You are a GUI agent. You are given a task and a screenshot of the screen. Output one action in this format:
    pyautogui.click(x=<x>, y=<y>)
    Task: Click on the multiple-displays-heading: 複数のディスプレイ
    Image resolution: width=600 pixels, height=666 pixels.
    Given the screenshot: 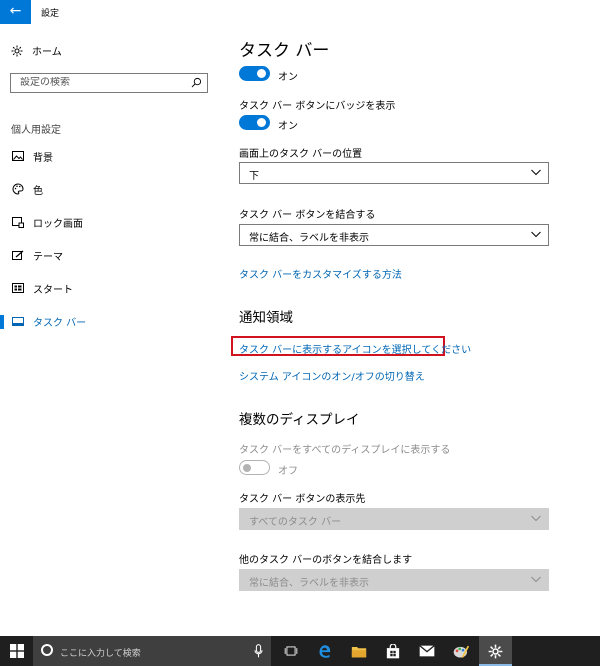 What is the action you would take?
    pyautogui.click(x=299, y=420)
    